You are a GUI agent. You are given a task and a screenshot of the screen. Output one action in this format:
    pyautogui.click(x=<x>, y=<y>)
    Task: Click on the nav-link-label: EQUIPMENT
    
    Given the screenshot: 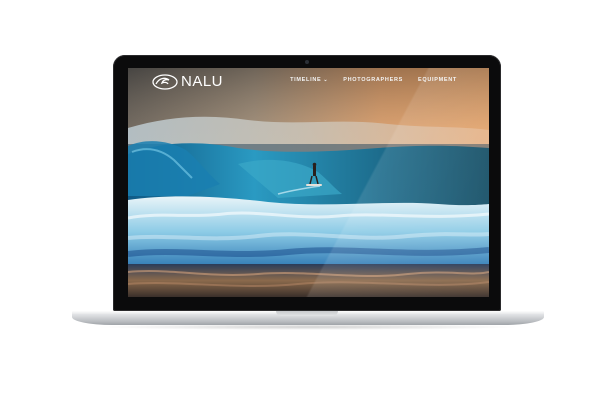 What is the action you would take?
    pyautogui.click(x=437, y=80)
    